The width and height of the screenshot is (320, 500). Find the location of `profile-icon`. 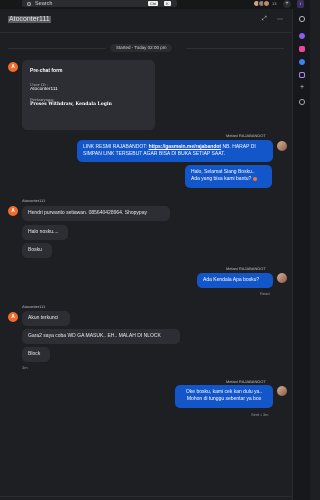

profile-icon is located at coordinates (302, 19).